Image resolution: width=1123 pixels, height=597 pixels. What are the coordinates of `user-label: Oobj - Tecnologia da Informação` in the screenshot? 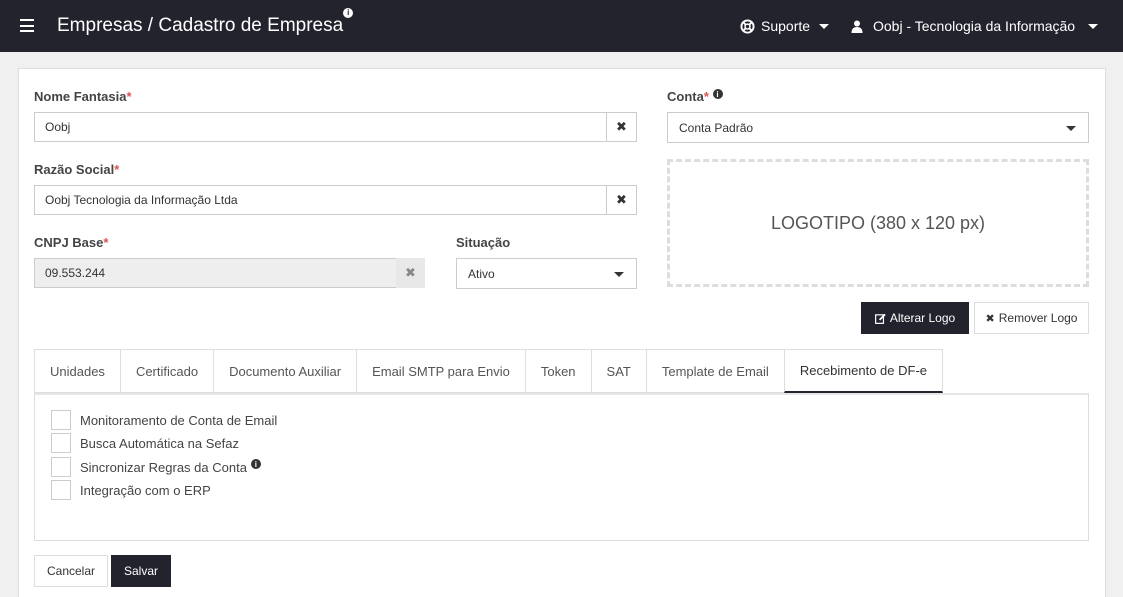 It's located at (974, 26).